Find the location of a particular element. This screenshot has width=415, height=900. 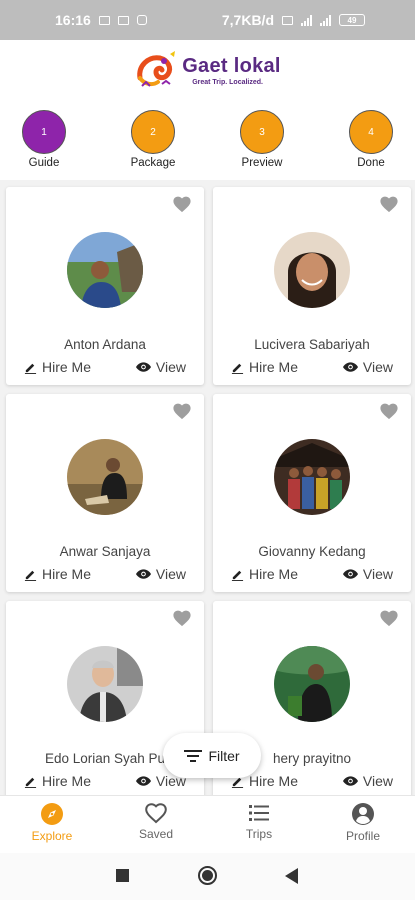

brand-logo: Gaet lokal Great Trip. Localized. is located at coordinates (207, 70).